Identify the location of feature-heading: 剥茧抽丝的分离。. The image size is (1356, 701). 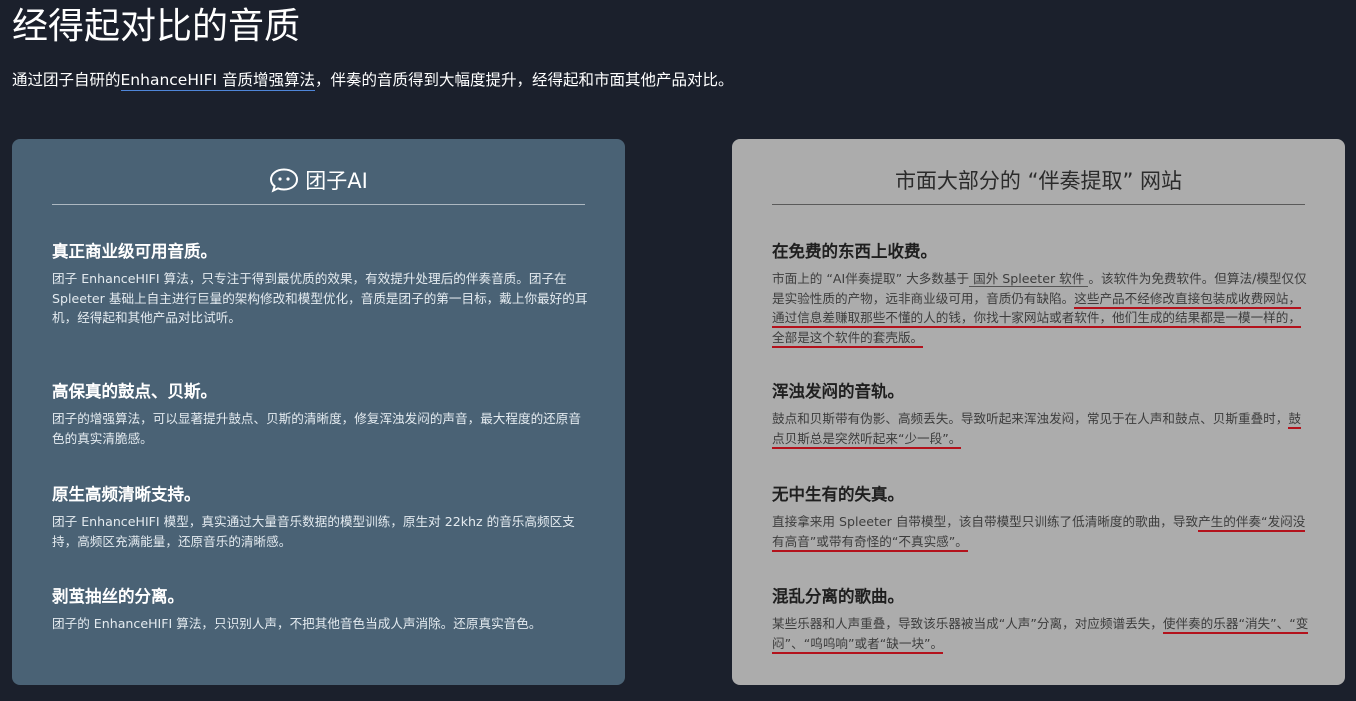
(118, 596).